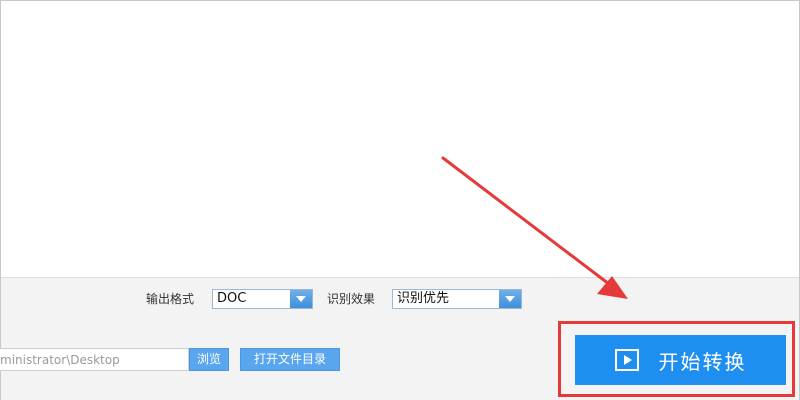  Describe the element at coordinates (290, 359) in the screenshot. I see `open-directory-button: 打开文件目录` at that location.